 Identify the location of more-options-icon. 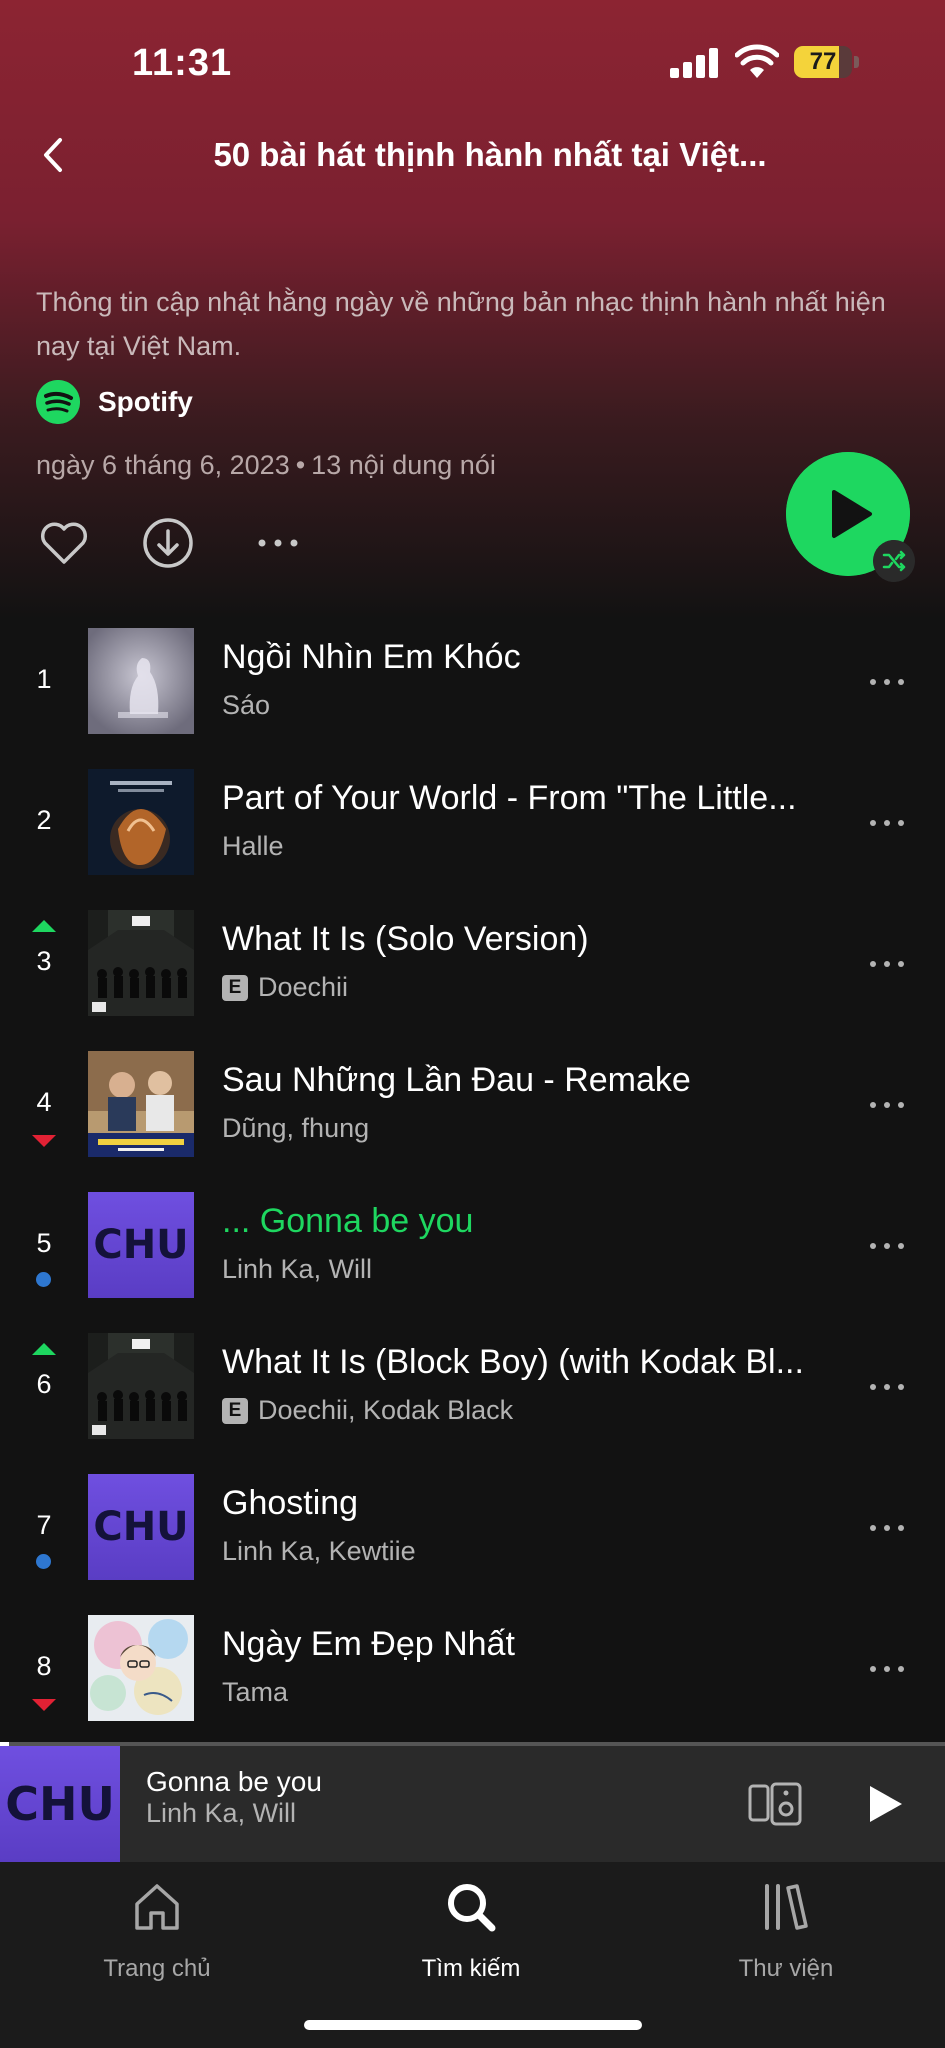
(278, 543).